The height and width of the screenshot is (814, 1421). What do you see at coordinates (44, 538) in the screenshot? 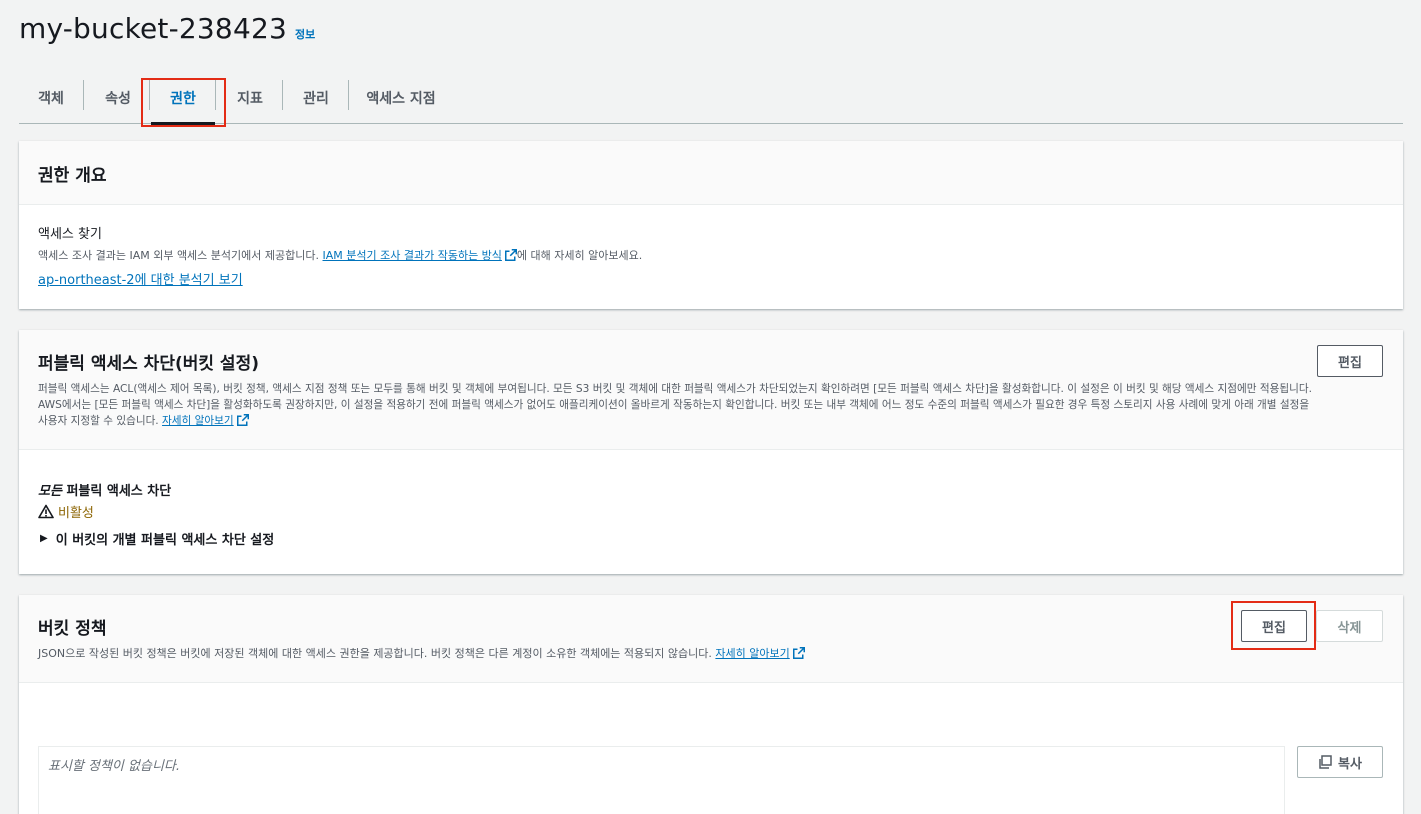
I see `caret-right-icon: ▶` at bounding box center [44, 538].